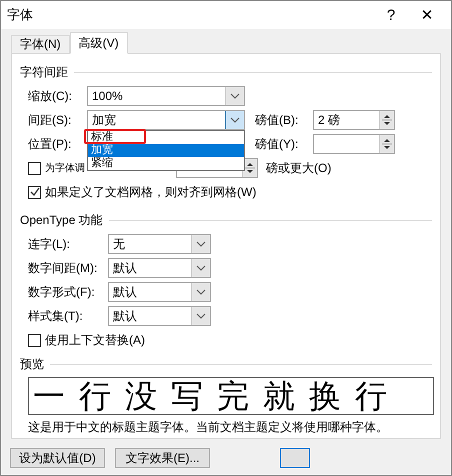 The width and height of the screenshot is (452, 476). I want to click on close-button: ✕, so click(427, 15).